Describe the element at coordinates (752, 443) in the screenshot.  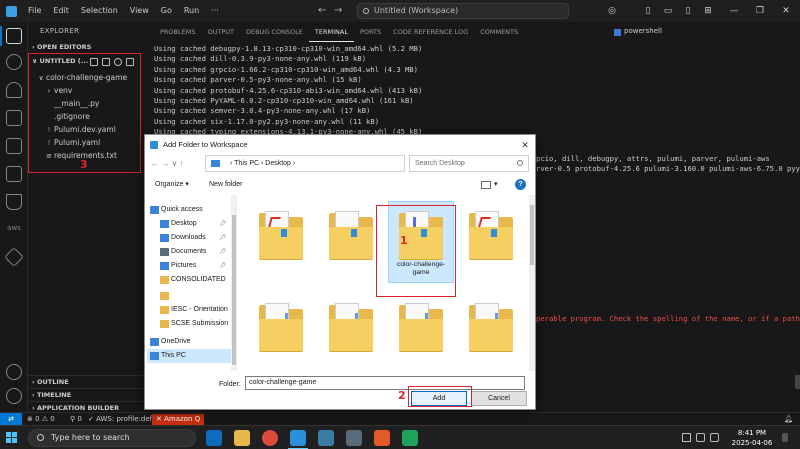
I see `clock-date: 2025-04-06` at that location.